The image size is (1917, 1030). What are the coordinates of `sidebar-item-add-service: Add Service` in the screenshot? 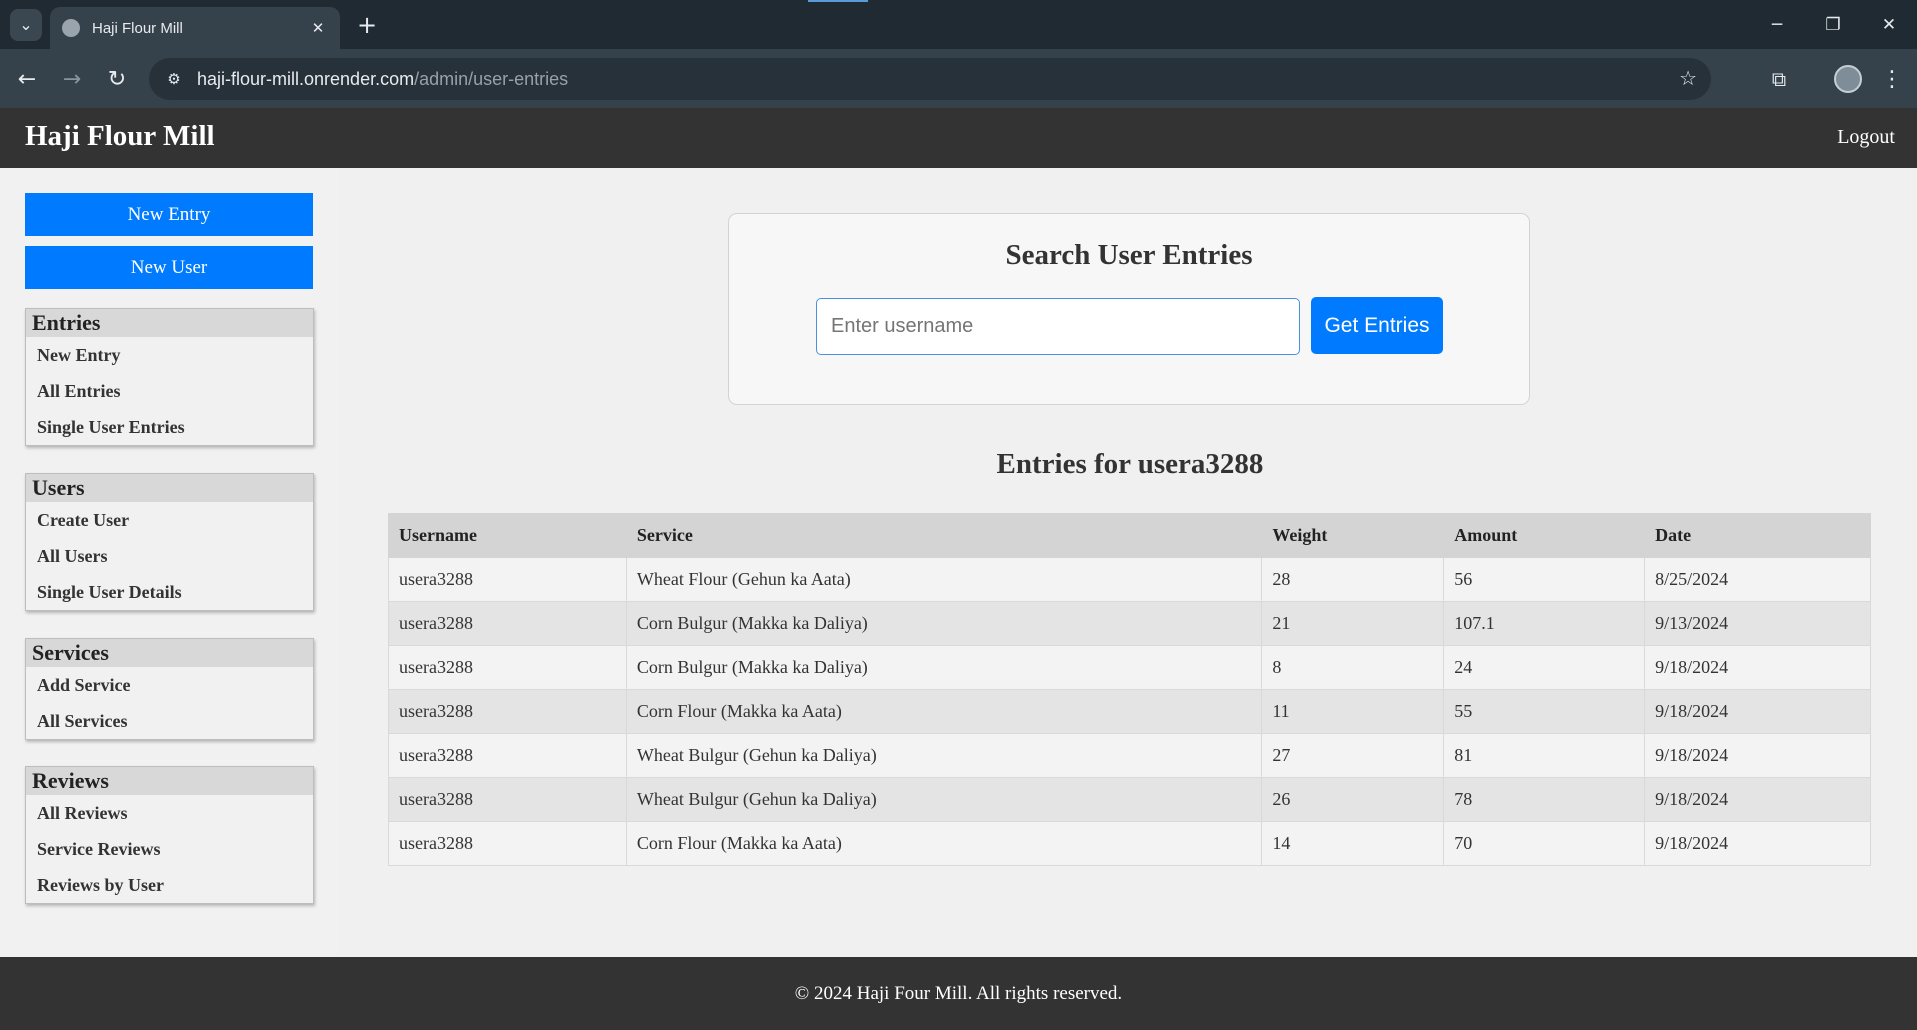 It's located at (169, 685).